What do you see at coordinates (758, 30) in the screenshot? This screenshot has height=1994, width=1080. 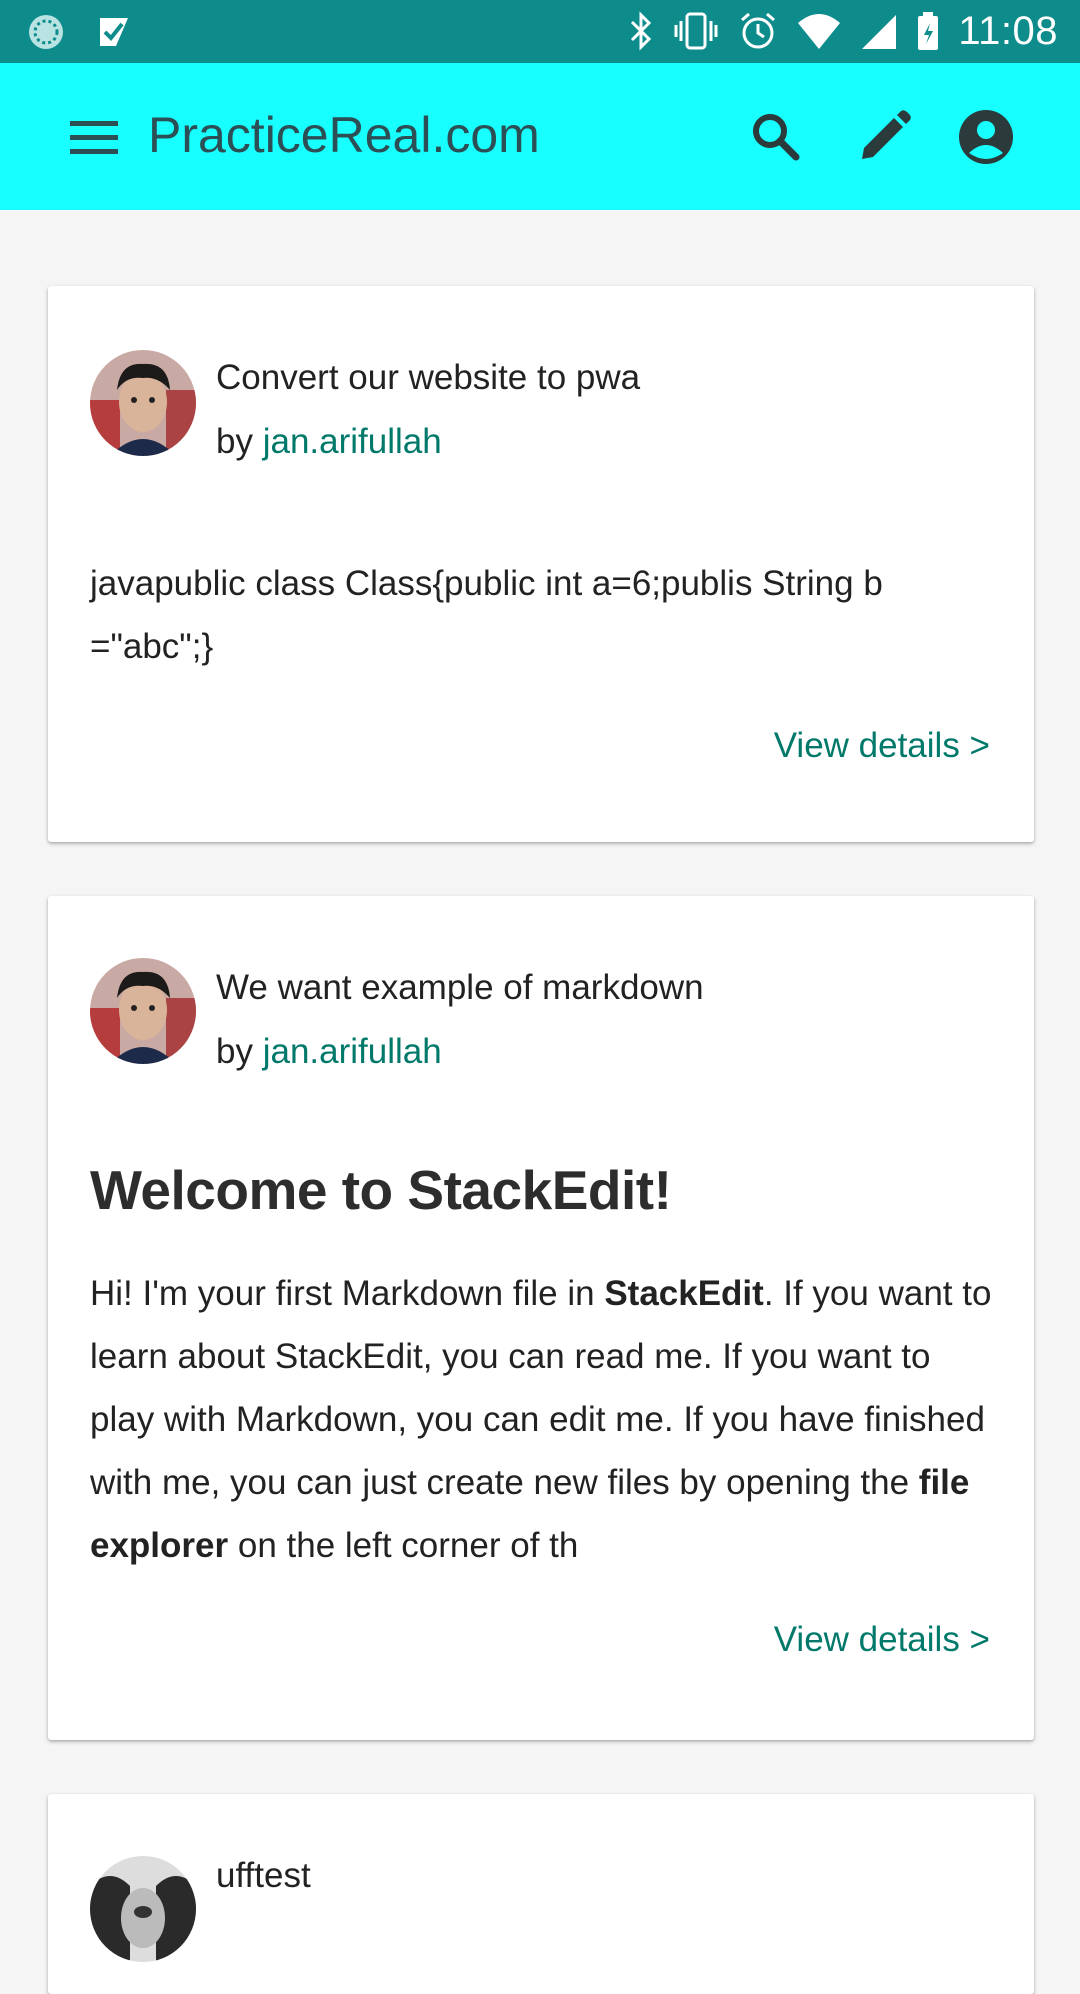 I see `alarm-icon` at bounding box center [758, 30].